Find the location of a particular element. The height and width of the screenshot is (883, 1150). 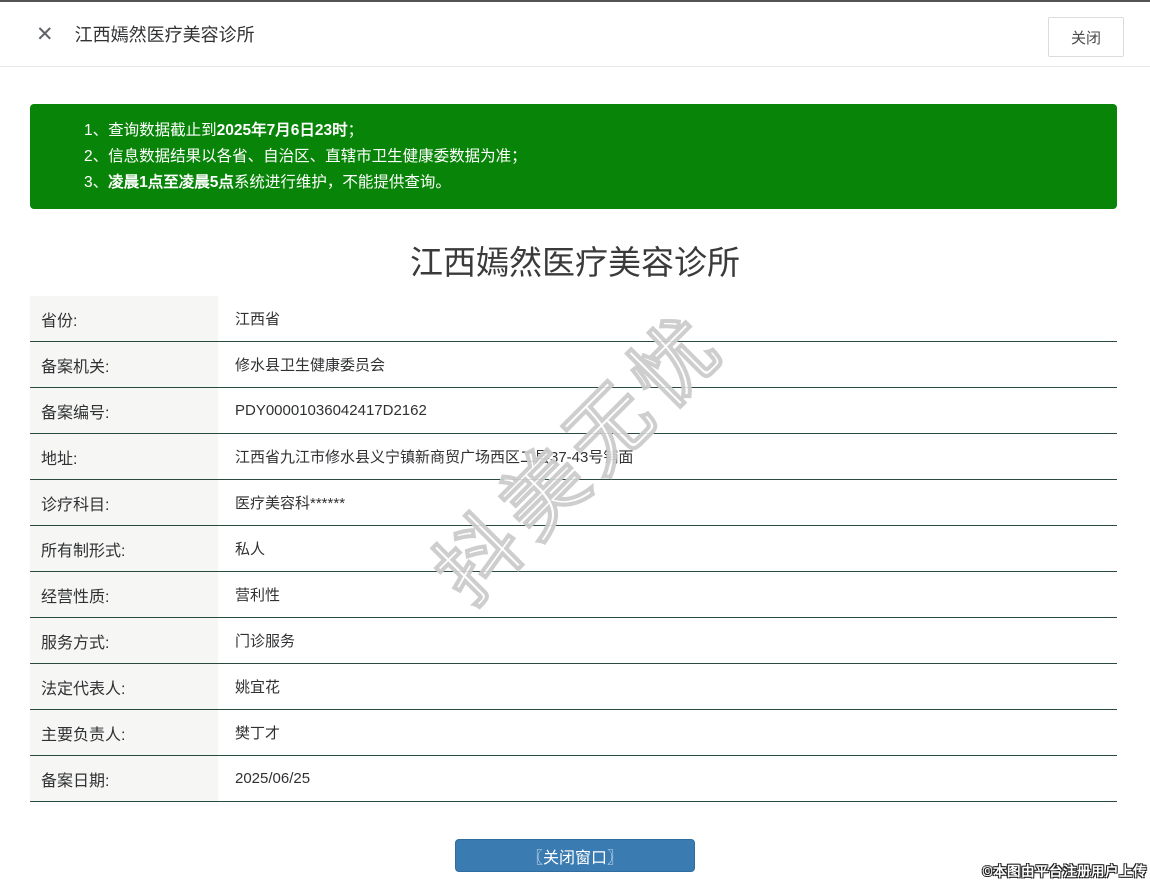

row-label: 备案机关: is located at coordinates (124, 364).